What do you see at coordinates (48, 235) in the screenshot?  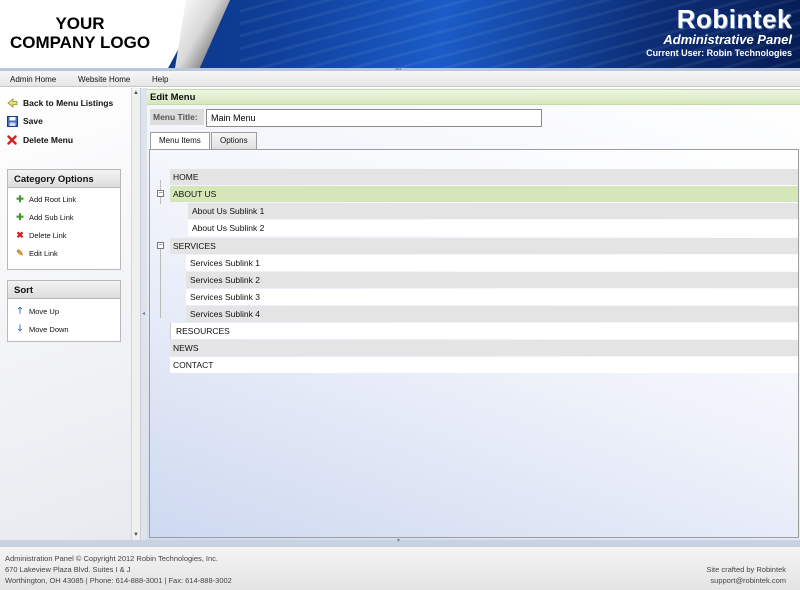 I see `delete-link-label: Delete Link` at bounding box center [48, 235].